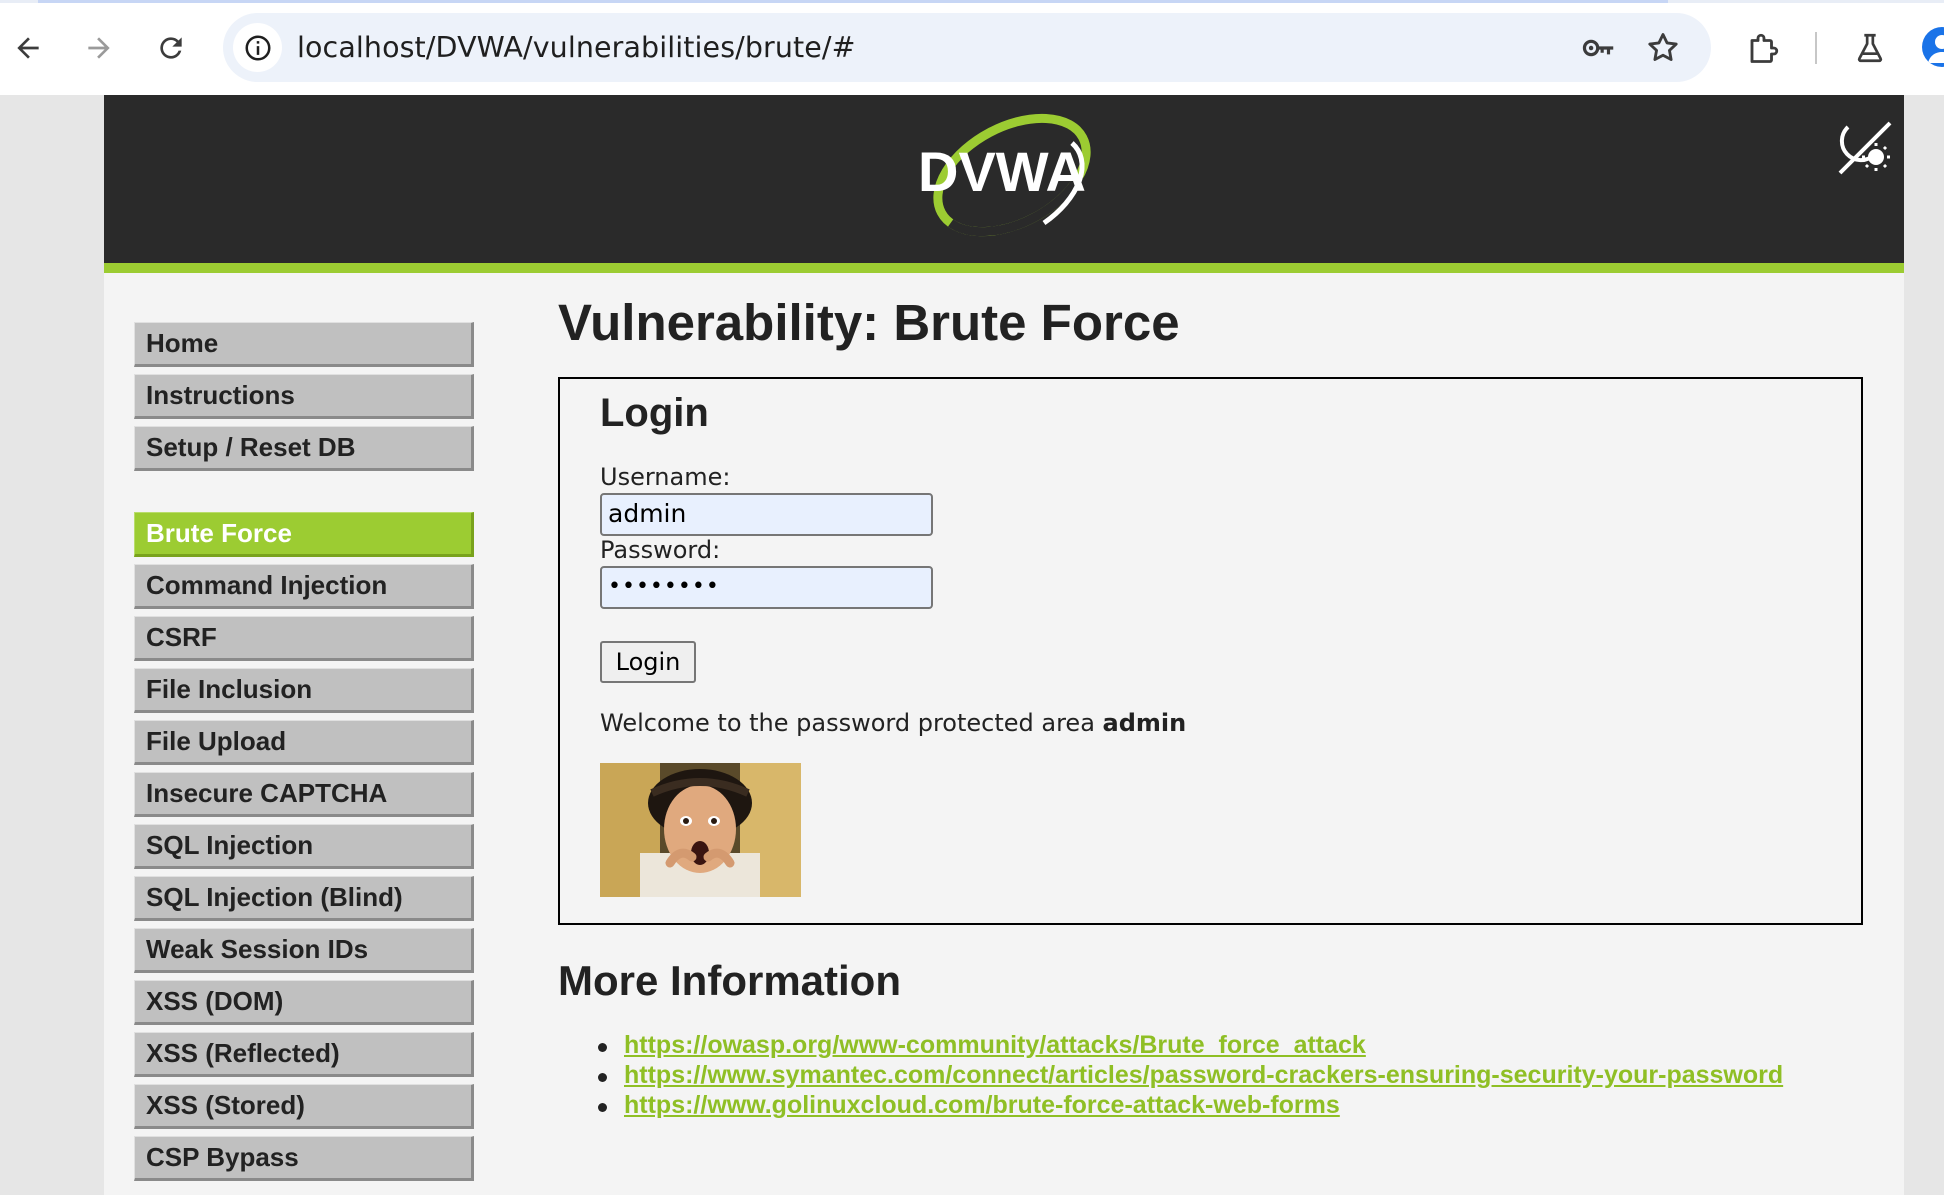 The height and width of the screenshot is (1195, 1944). What do you see at coordinates (648, 662) in the screenshot?
I see `login-button: Login` at bounding box center [648, 662].